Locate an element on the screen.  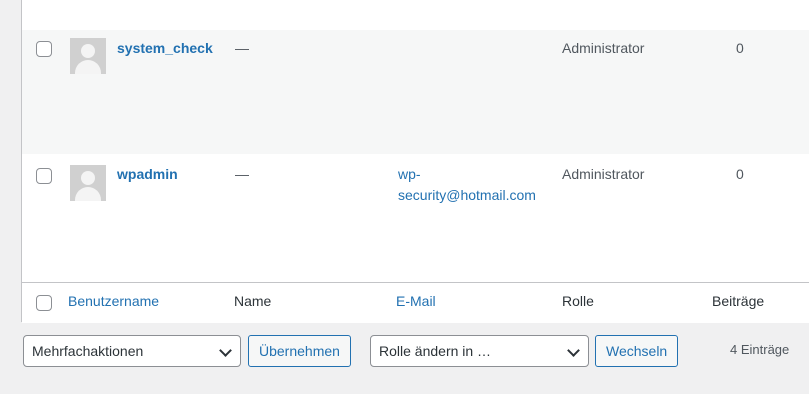
email-link: wp- security@hotmail.com is located at coordinates (473, 185).